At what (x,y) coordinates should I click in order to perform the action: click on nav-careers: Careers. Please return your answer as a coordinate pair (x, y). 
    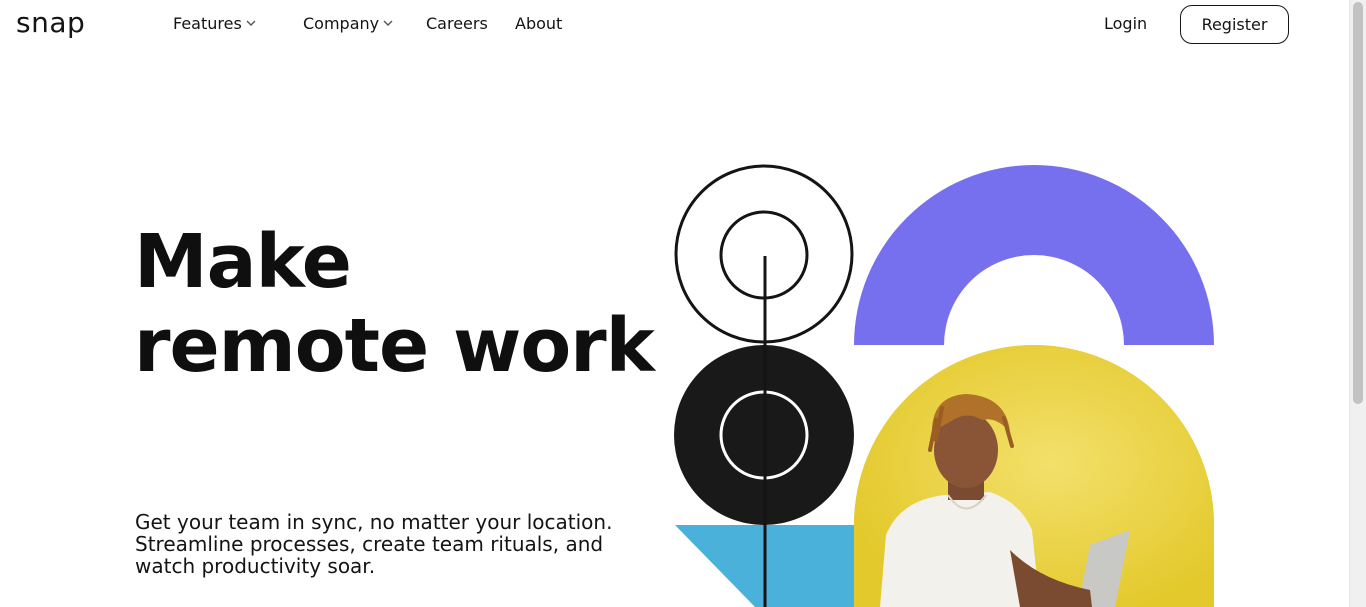
    Looking at the image, I should click on (457, 23).